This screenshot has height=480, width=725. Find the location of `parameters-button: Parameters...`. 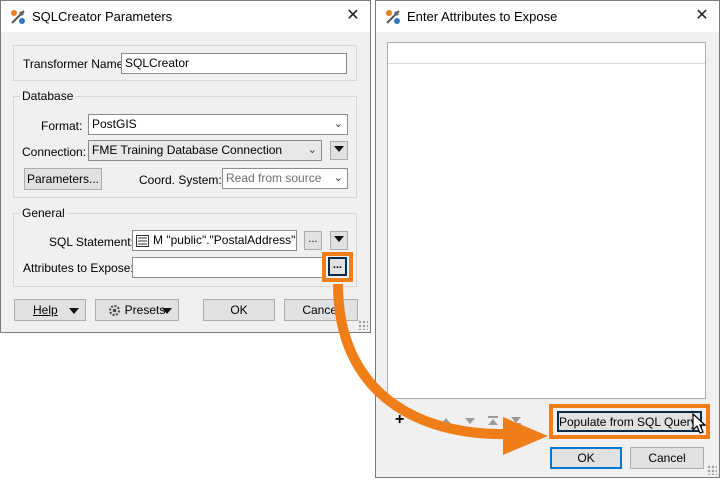

parameters-button: Parameters... is located at coordinates (63, 179).